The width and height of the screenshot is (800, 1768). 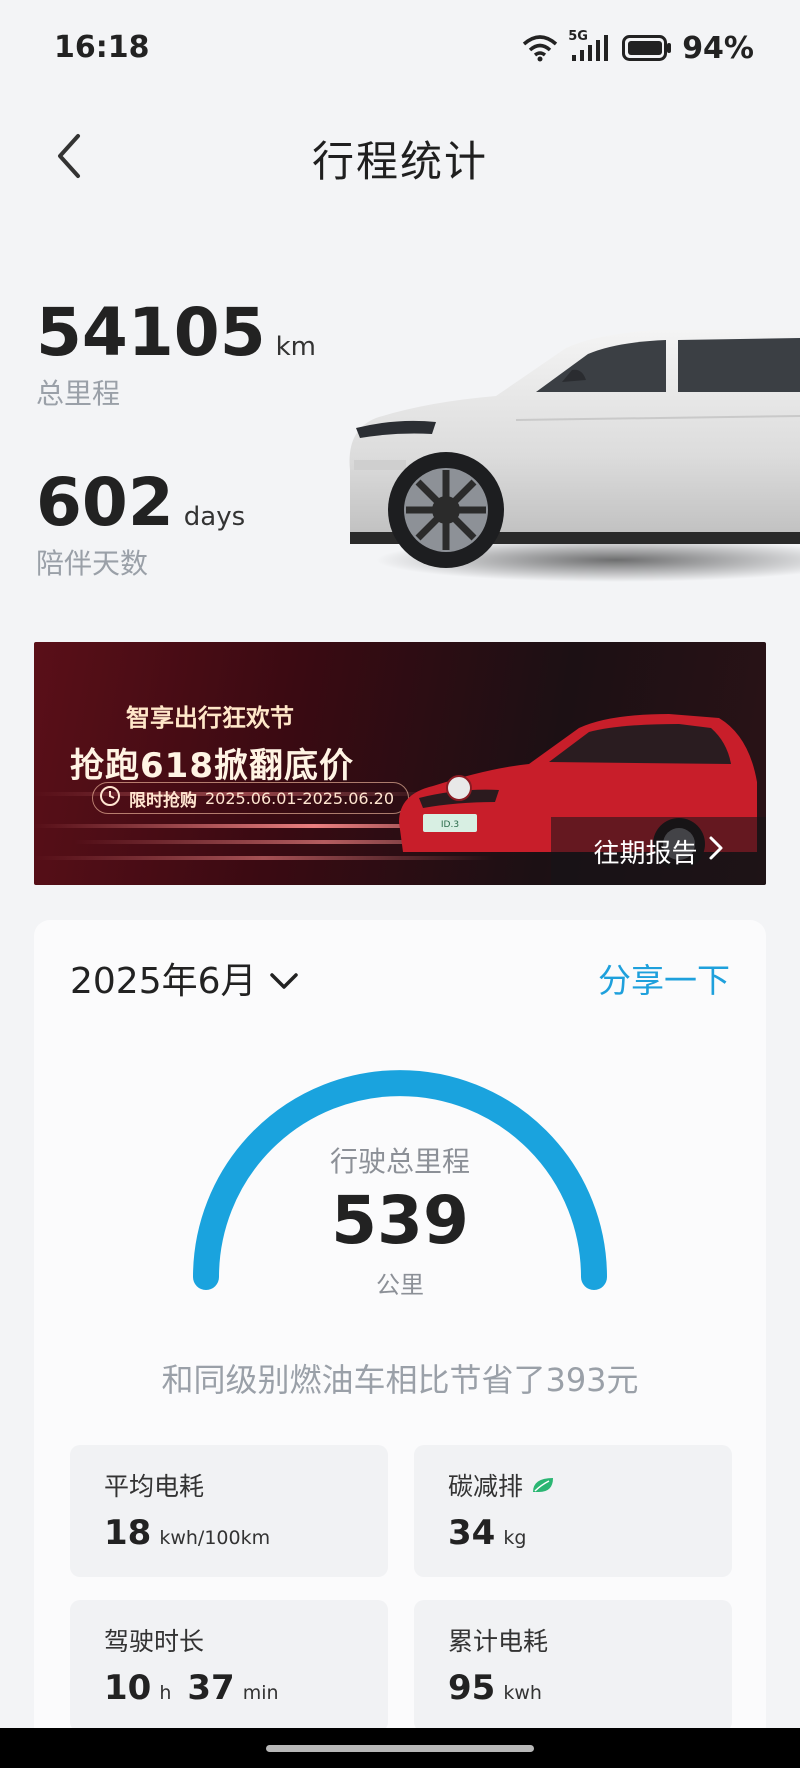 What do you see at coordinates (154, 1486) in the screenshot?
I see `tile-label: 平均电耗` at bounding box center [154, 1486].